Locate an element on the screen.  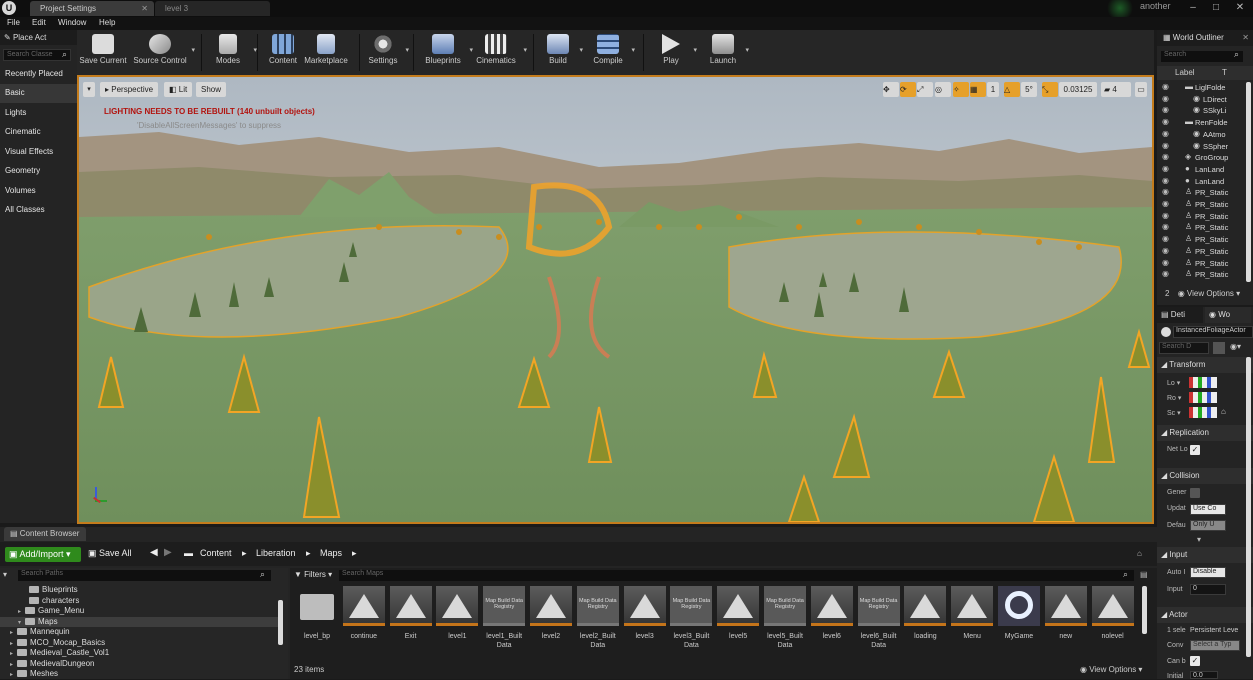
scale-icon: ⤢ is located at coordinates (925, 89).